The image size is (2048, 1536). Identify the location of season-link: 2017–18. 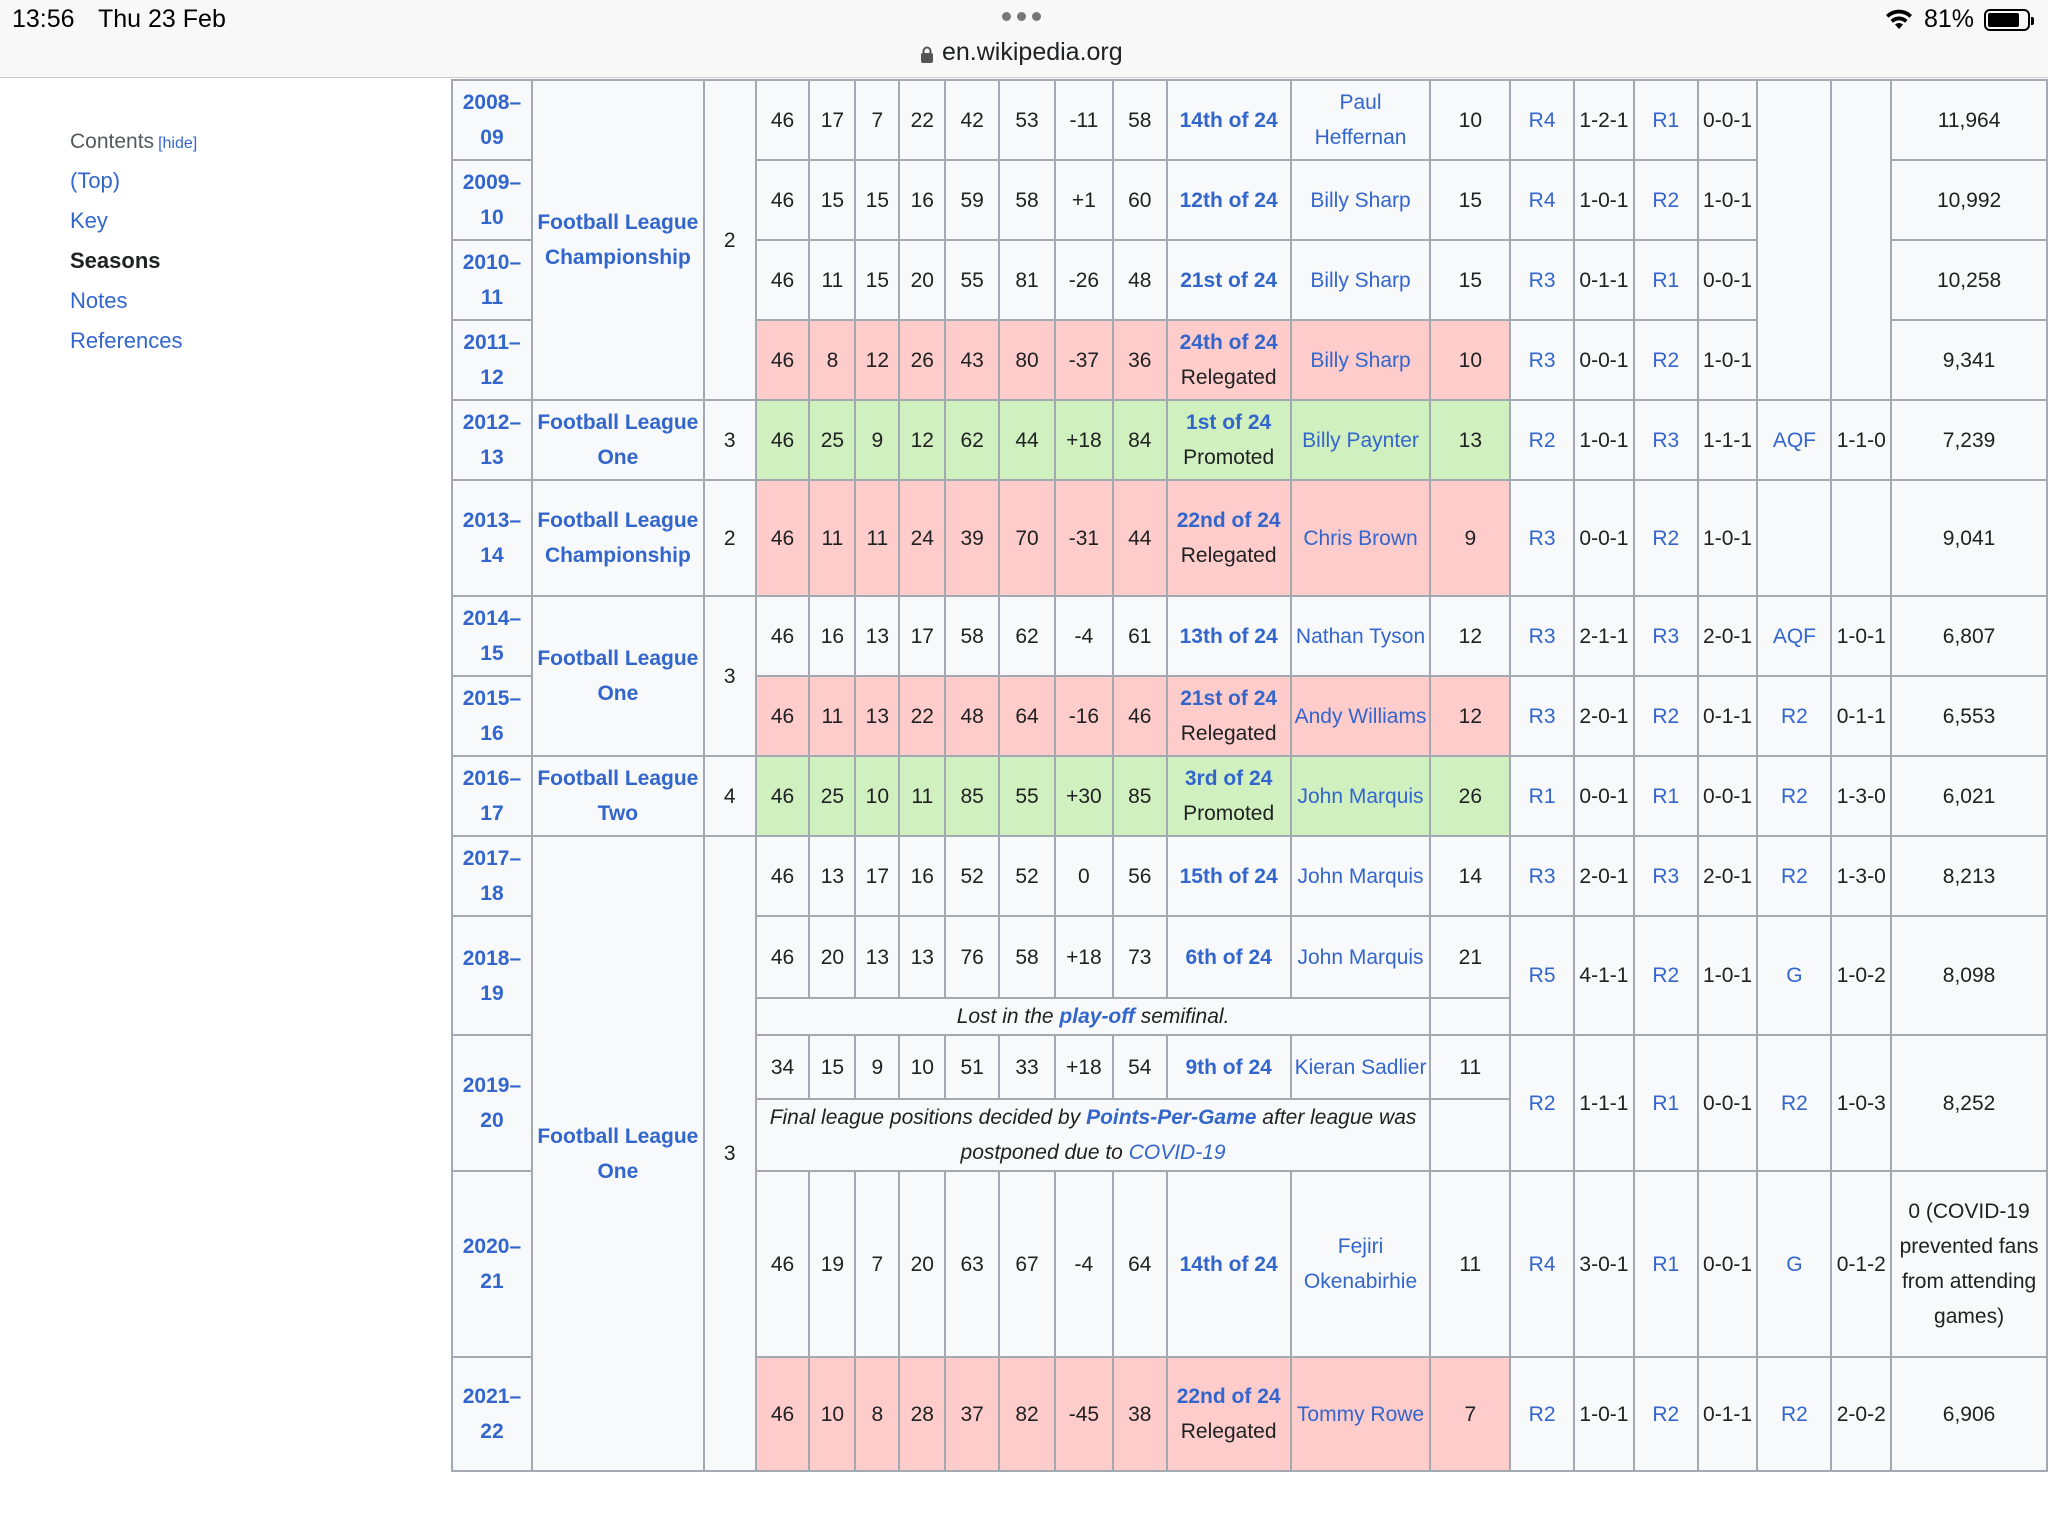
(492, 876).